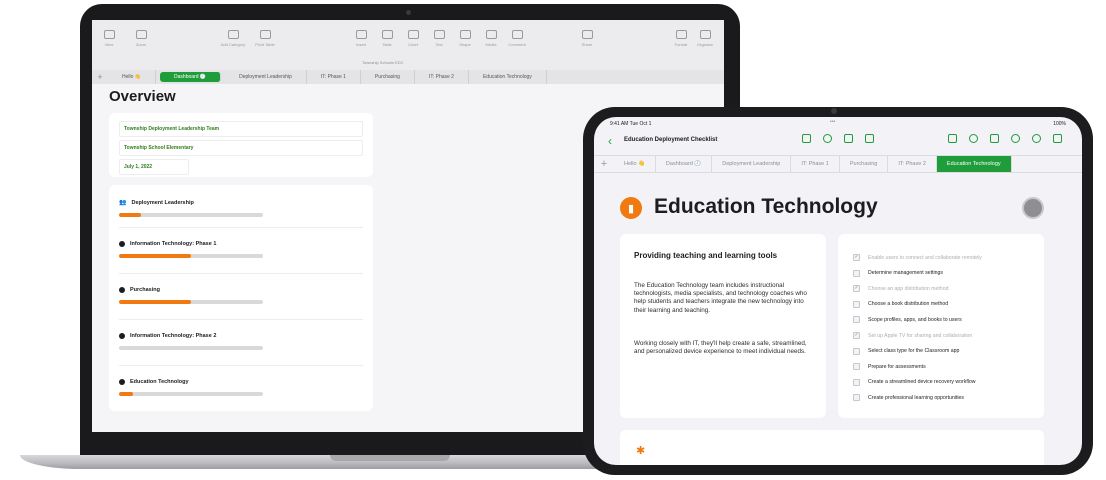 The image size is (1106, 480). I want to click on checklist-item: Prepare for assessments, so click(948, 367).